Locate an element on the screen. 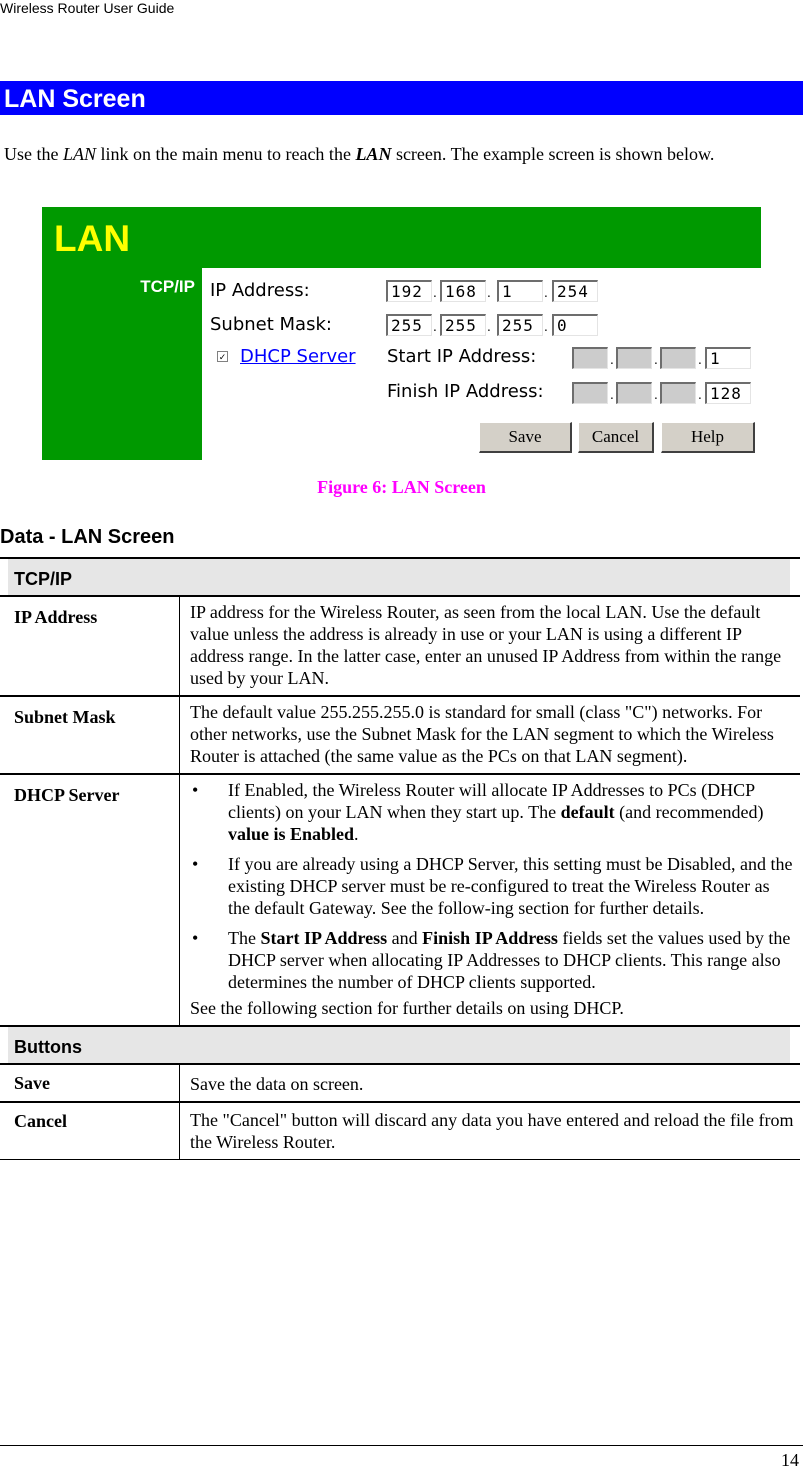 The image size is (803, 1471). row-label: Subnet Mask is located at coordinates (90, 735).